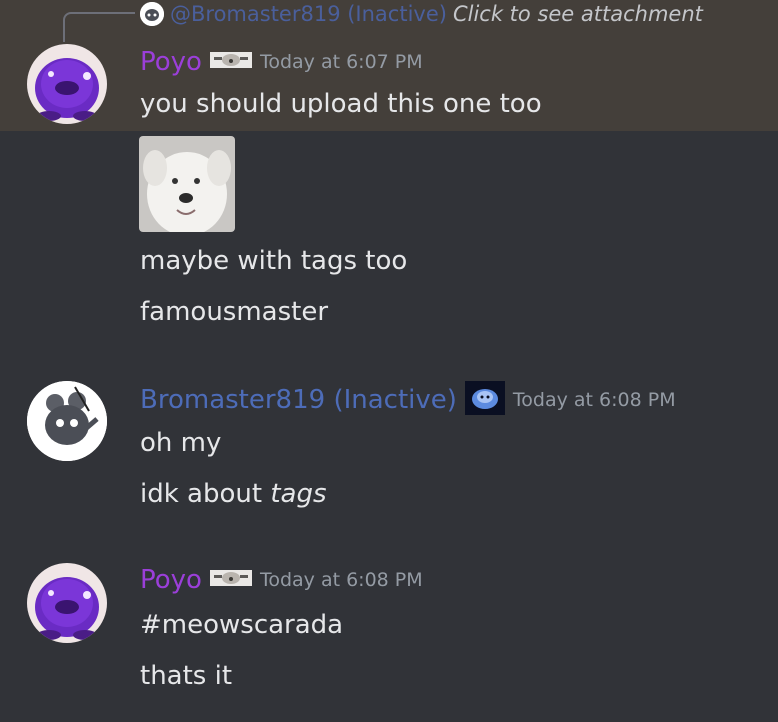  What do you see at coordinates (484, 400) in the screenshot?
I see `blue-ghost-badge-icon` at bounding box center [484, 400].